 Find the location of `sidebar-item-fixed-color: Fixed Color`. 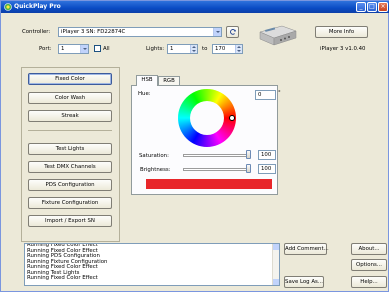

sidebar-item-fixed-color: Fixed Color is located at coordinates (70, 79).